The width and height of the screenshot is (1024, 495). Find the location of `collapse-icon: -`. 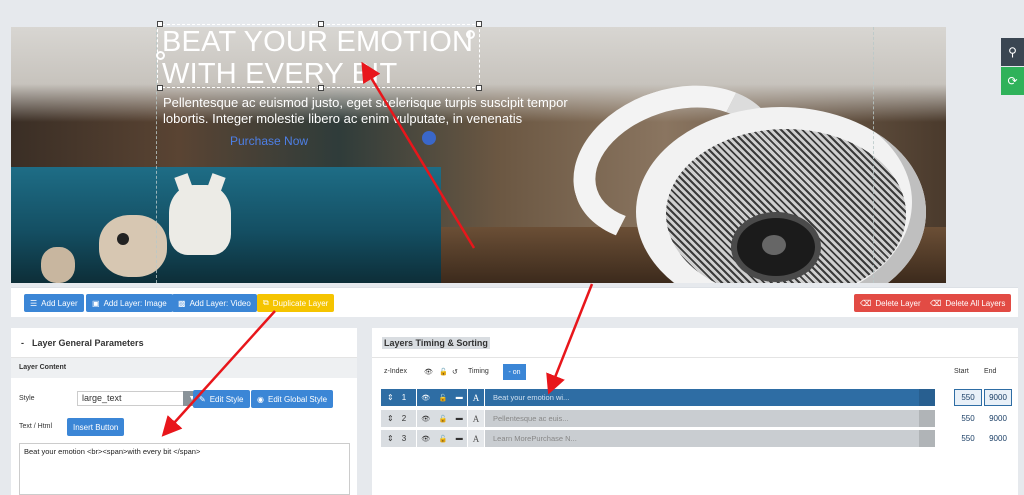

collapse-icon: - is located at coordinates (22, 343).